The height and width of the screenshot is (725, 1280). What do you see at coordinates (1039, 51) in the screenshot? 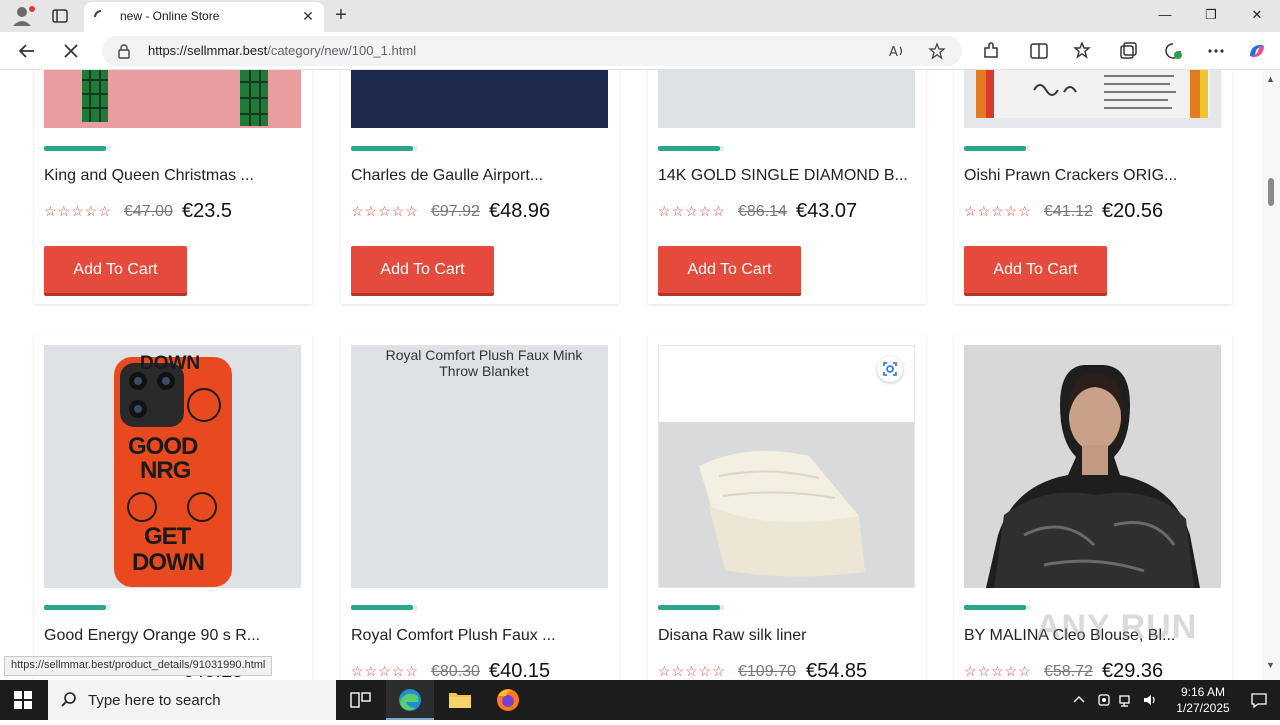
I see `split-screen-icon` at bounding box center [1039, 51].